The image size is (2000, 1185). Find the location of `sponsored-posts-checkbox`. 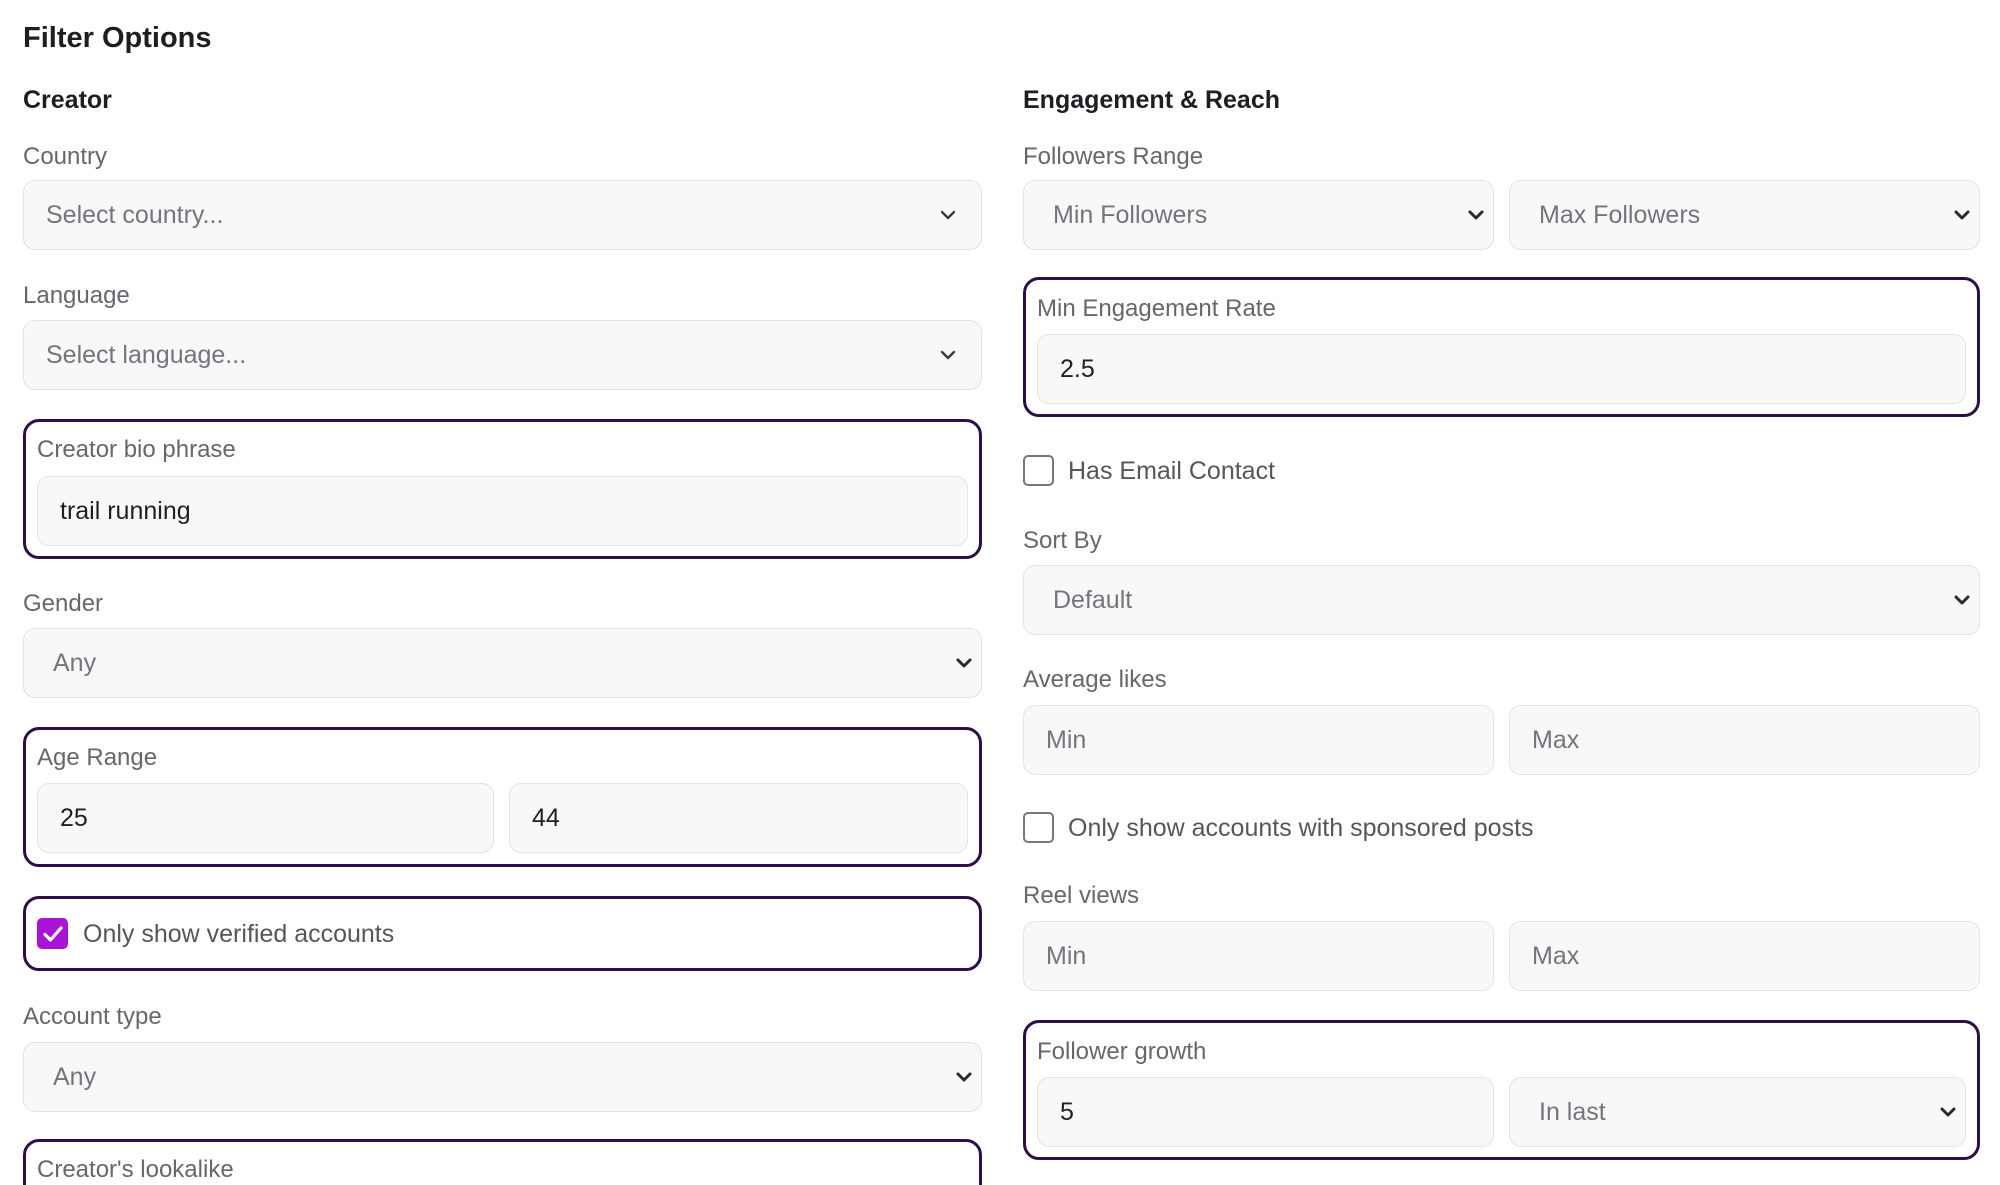

sponsored-posts-checkbox is located at coordinates (1038, 827).